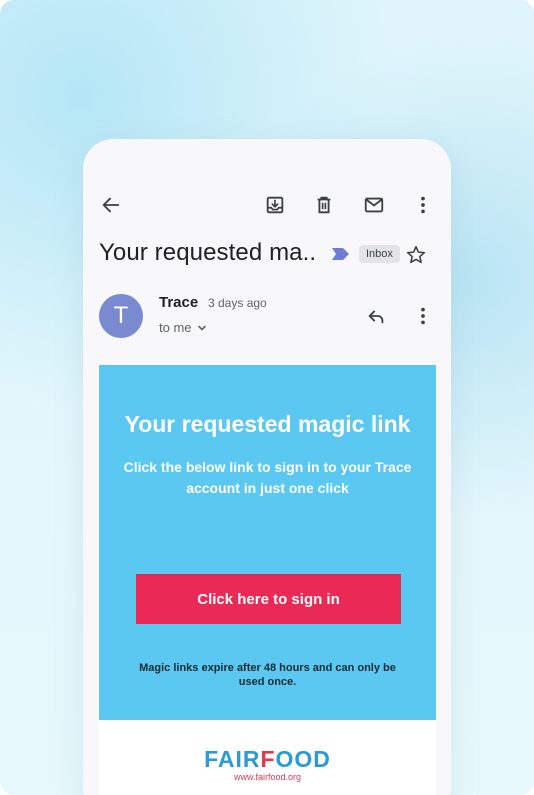  Describe the element at coordinates (175, 327) in the screenshot. I see `recipient-label: to me` at that location.